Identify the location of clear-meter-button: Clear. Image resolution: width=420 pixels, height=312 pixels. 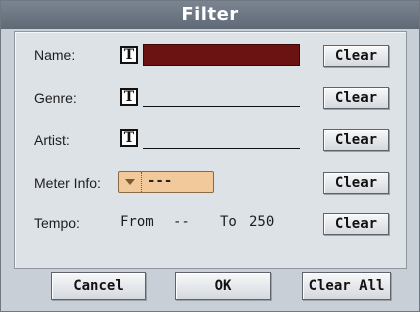
(356, 183).